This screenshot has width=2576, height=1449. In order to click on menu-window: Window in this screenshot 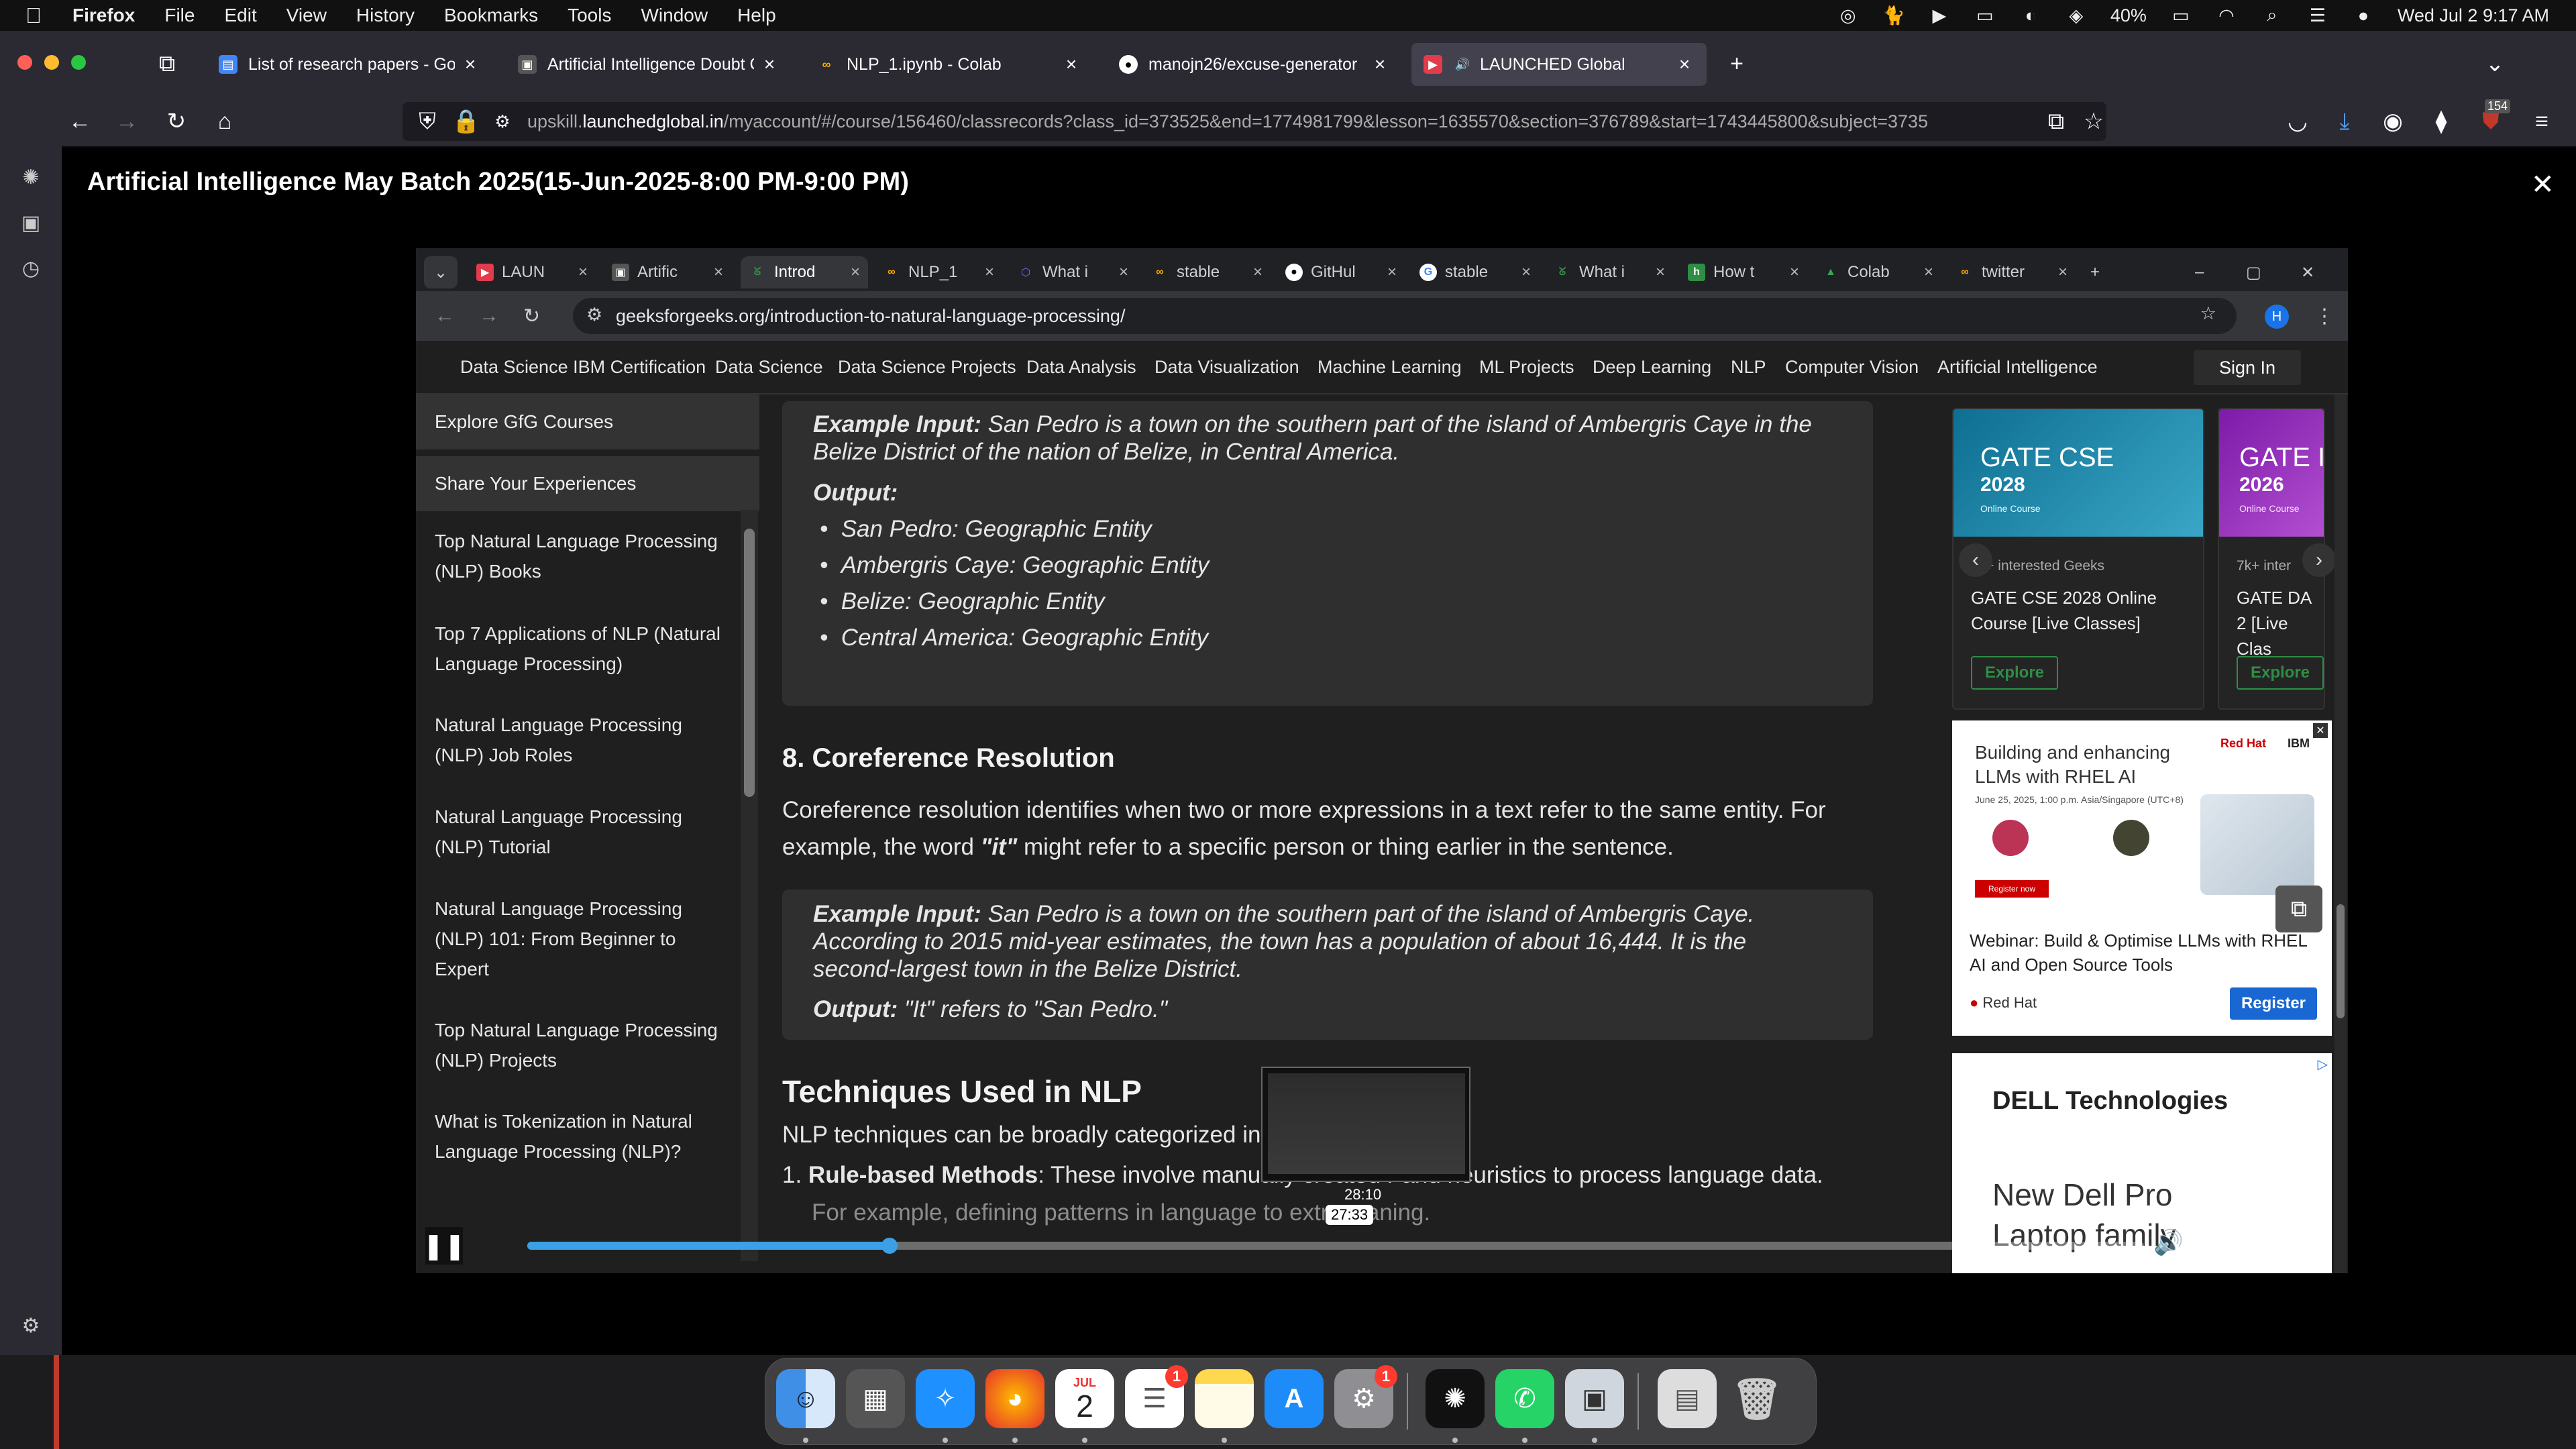, I will do `click(674, 15)`.